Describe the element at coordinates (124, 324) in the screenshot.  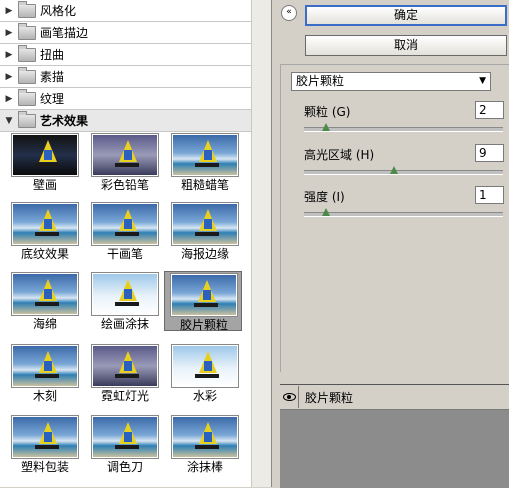
I see `filter-label: 绘画涂抹` at that location.